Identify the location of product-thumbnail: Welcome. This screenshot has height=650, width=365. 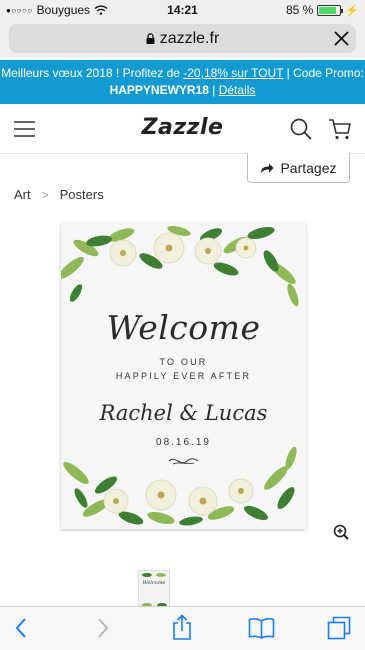
(154, 589).